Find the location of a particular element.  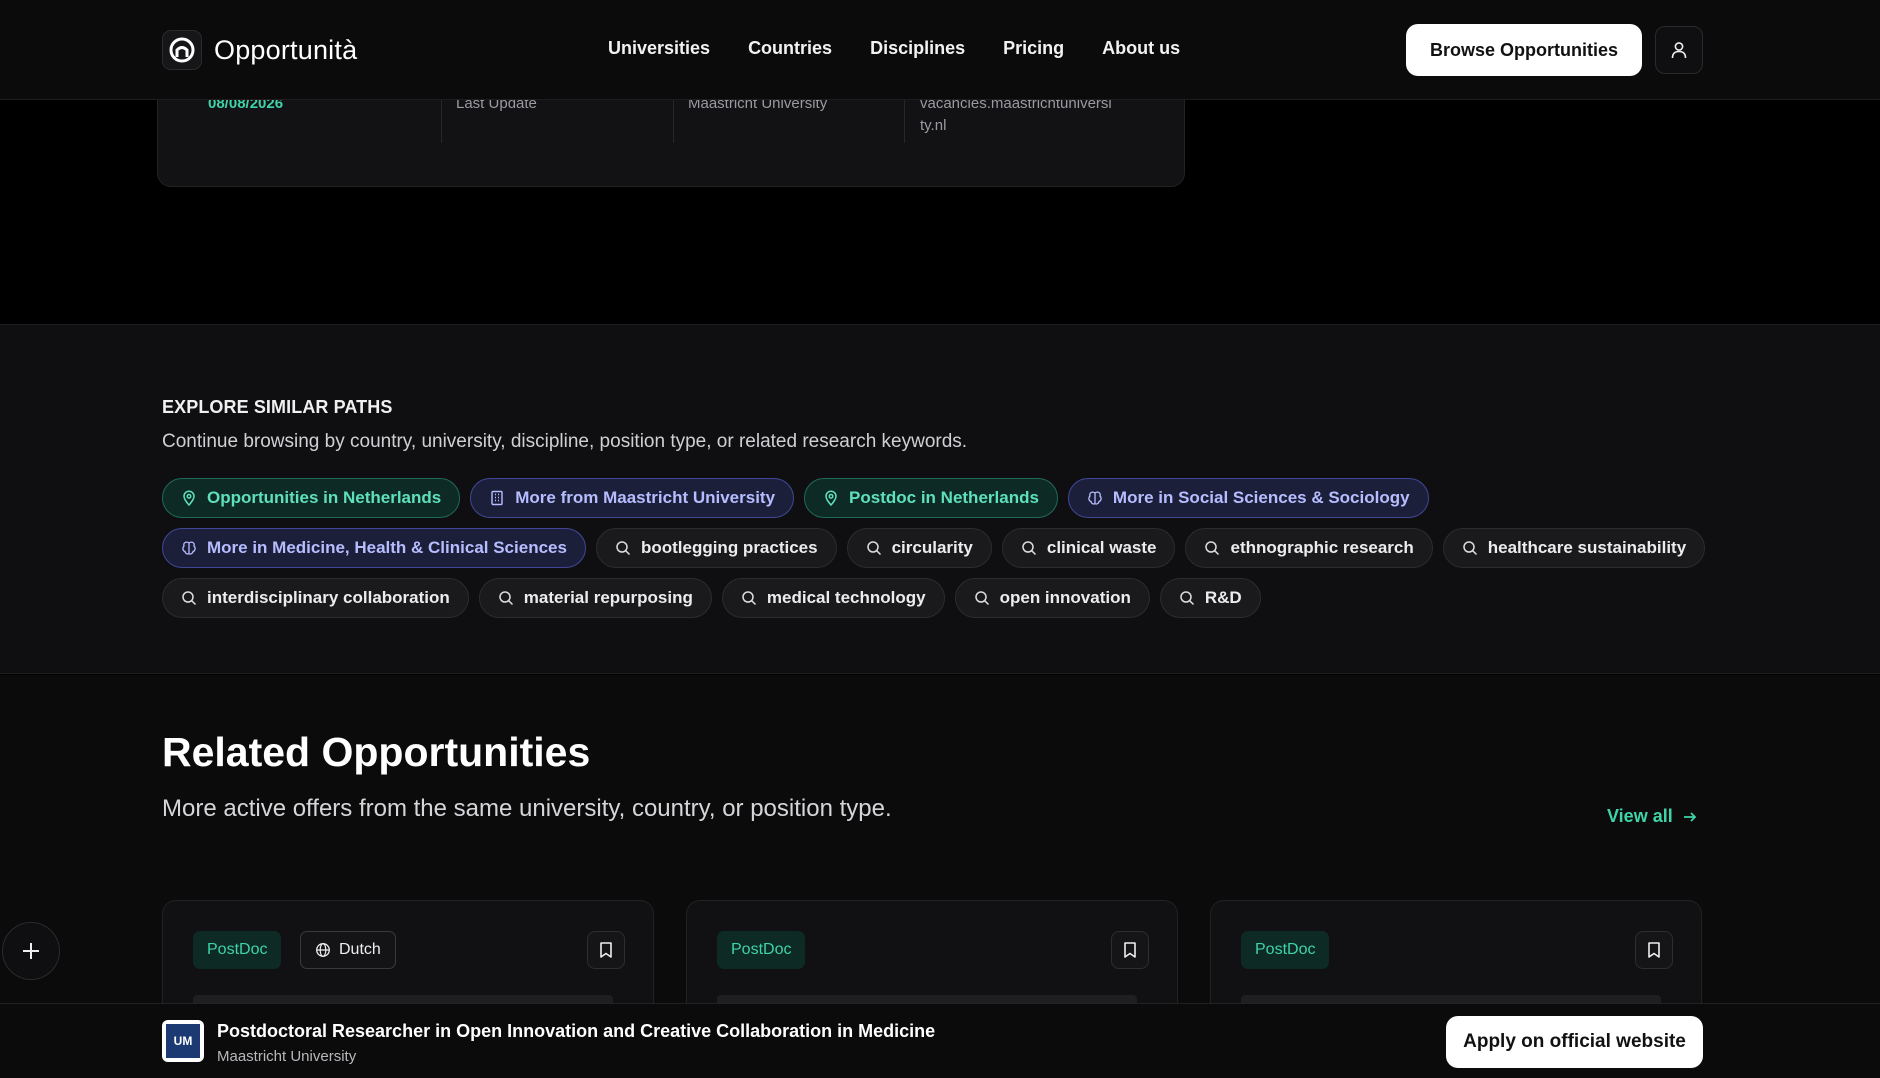

chip-label: interdisciplinary collaboration is located at coordinates (328, 597).